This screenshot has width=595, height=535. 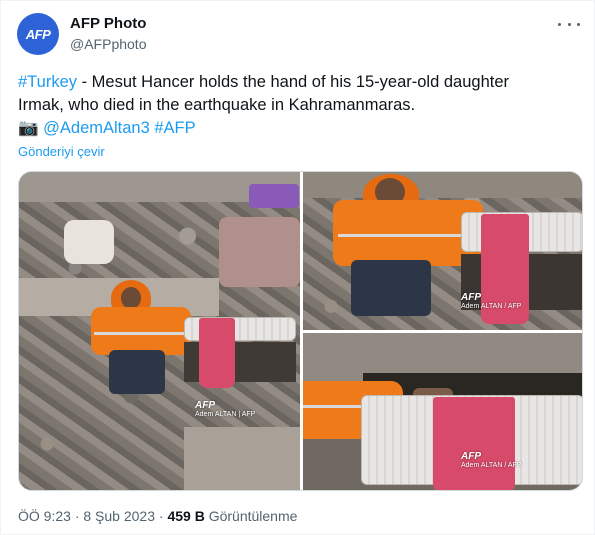 I want to click on camera-icon: 📷, so click(x=28, y=128).